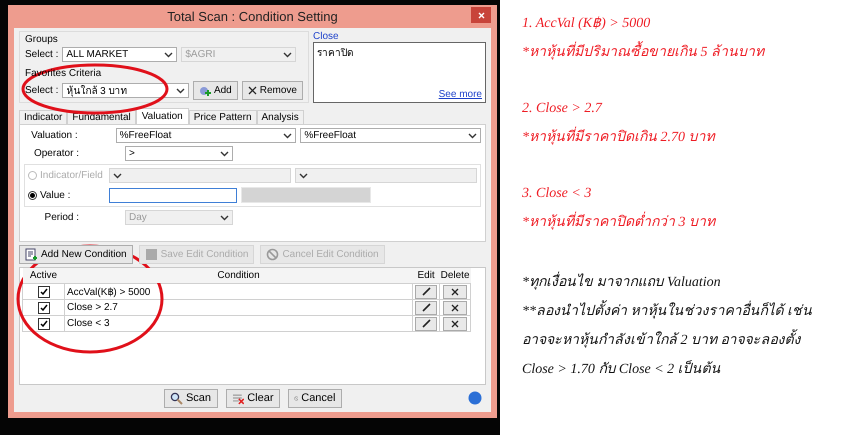 This screenshot has height=435, width=850. What do you see at coordinates (455, 276) in the screenshot?
I see `column-header: Delete` at bounding box center [455, 276].